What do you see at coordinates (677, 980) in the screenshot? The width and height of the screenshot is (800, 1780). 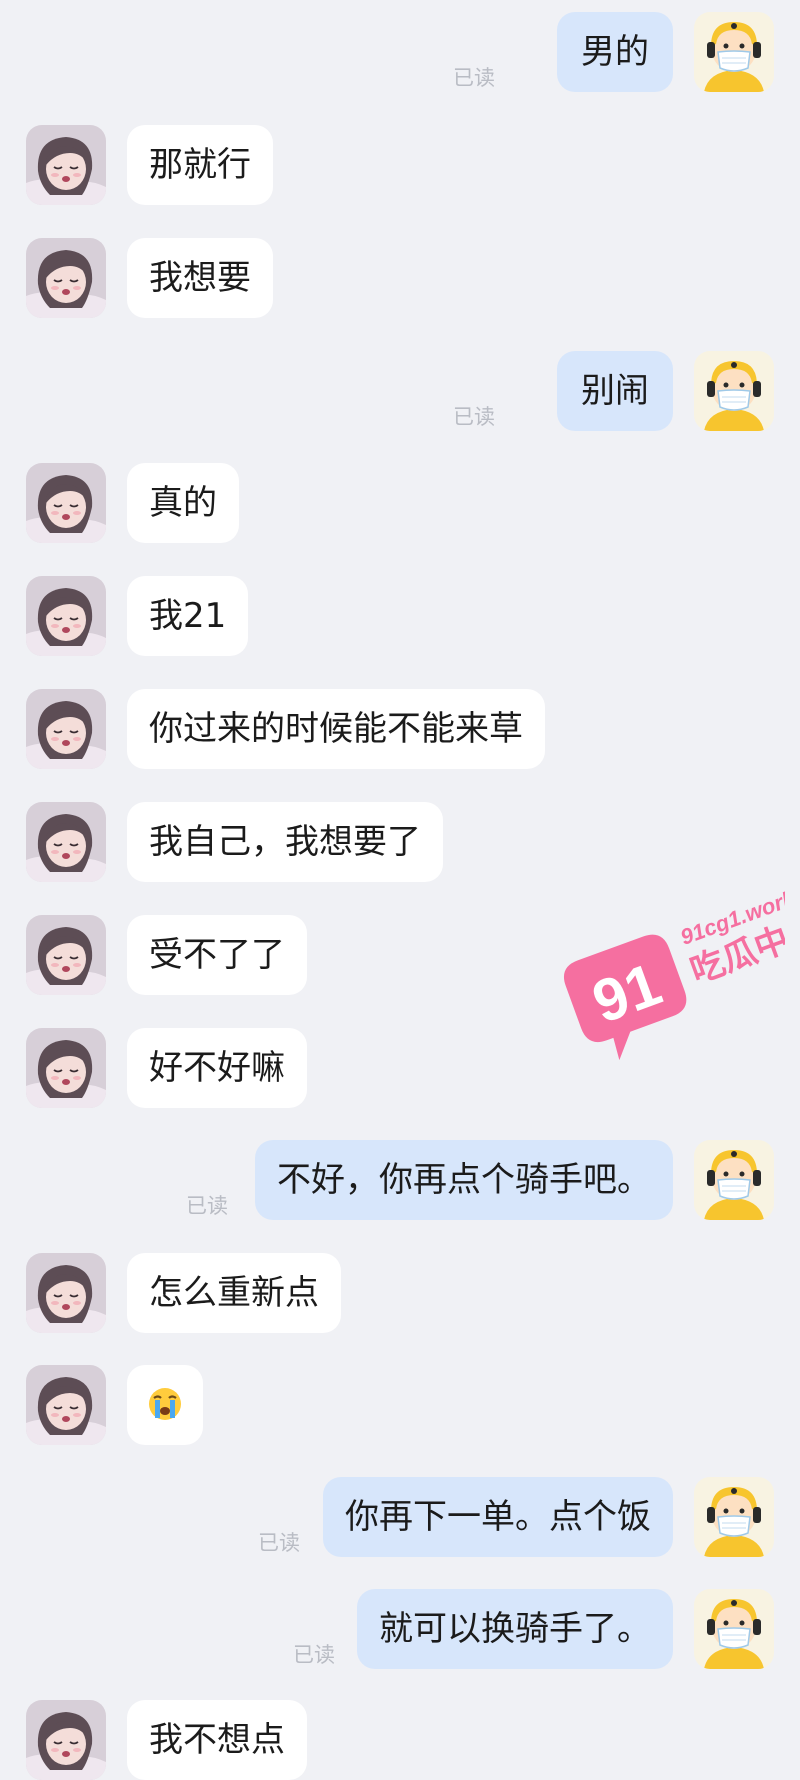 I see `watermark: 91 91cg1.work 吃瓜中心` at bounding box center [677, 980].